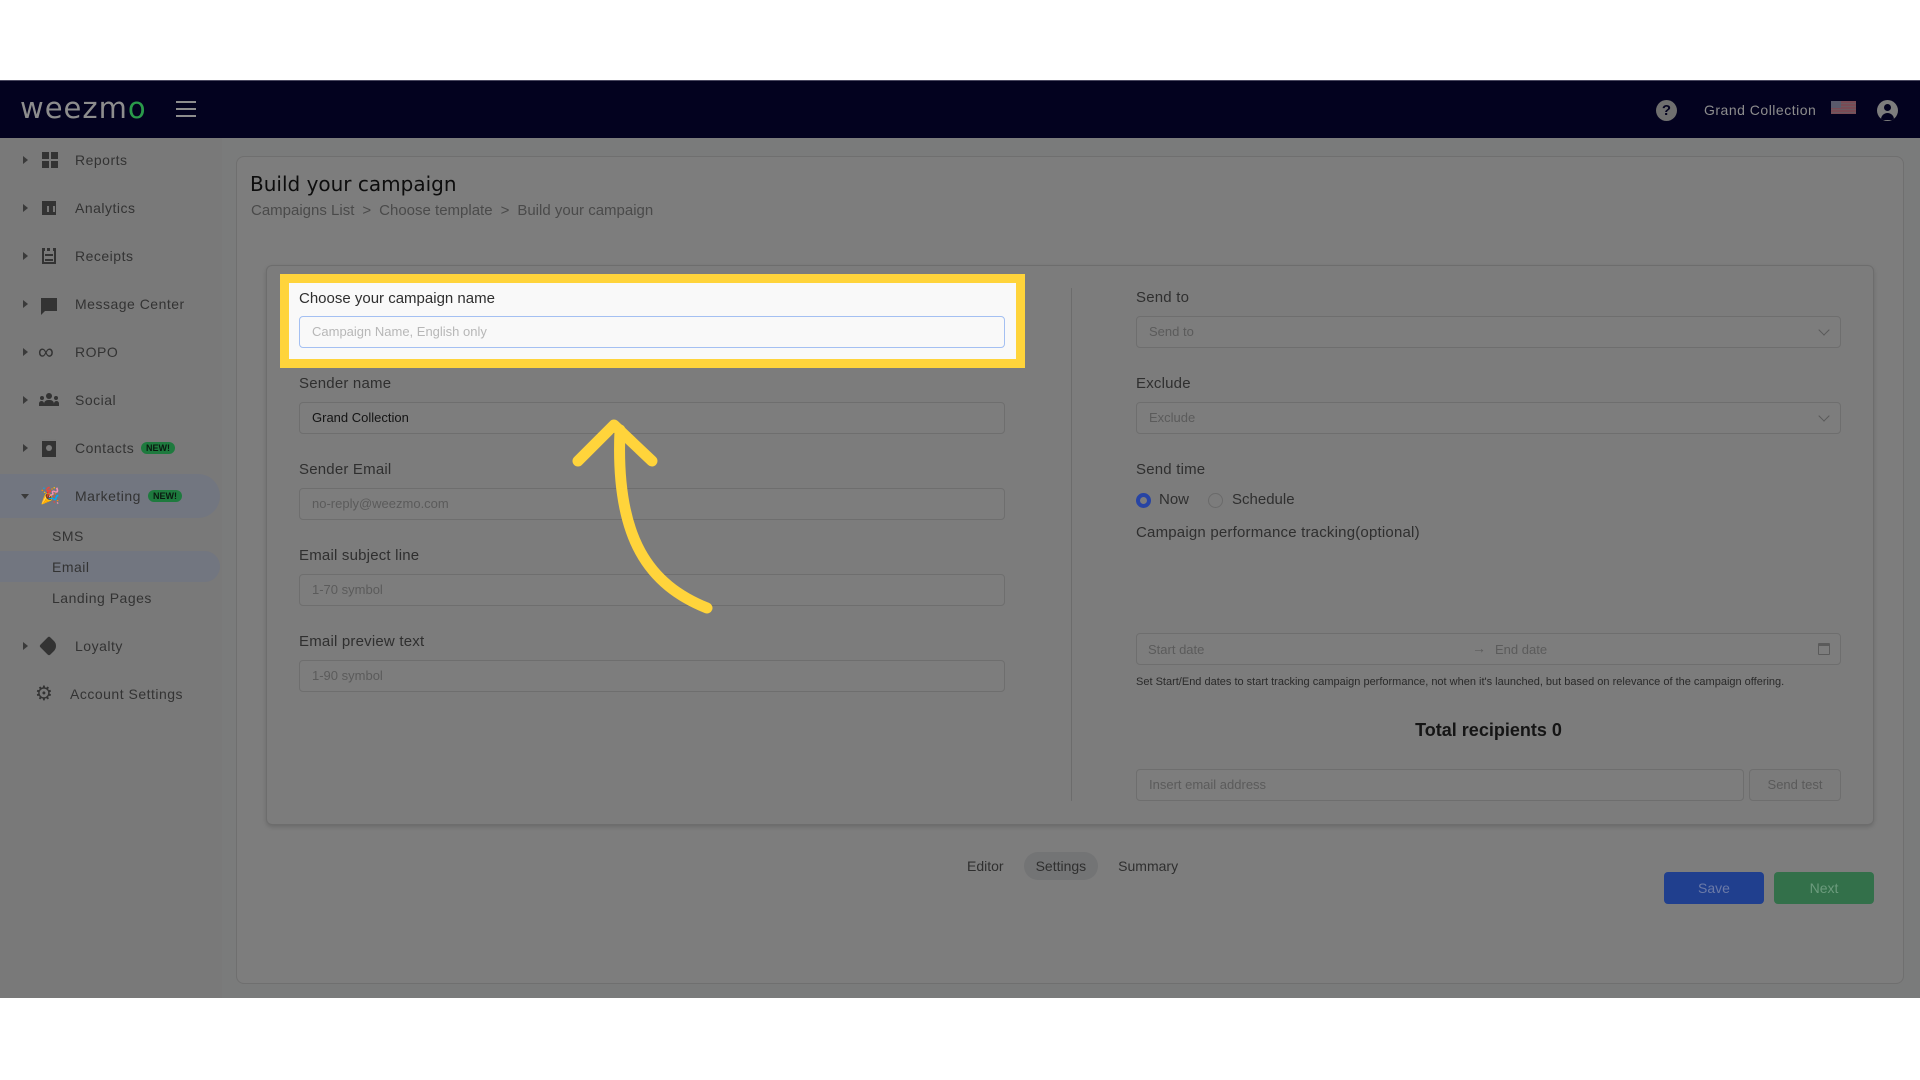 The image size is (1920, 1080). Describe the element at coordinates (1488, 332) in the screenshot. I see `send-to-select: Send to` at that location.